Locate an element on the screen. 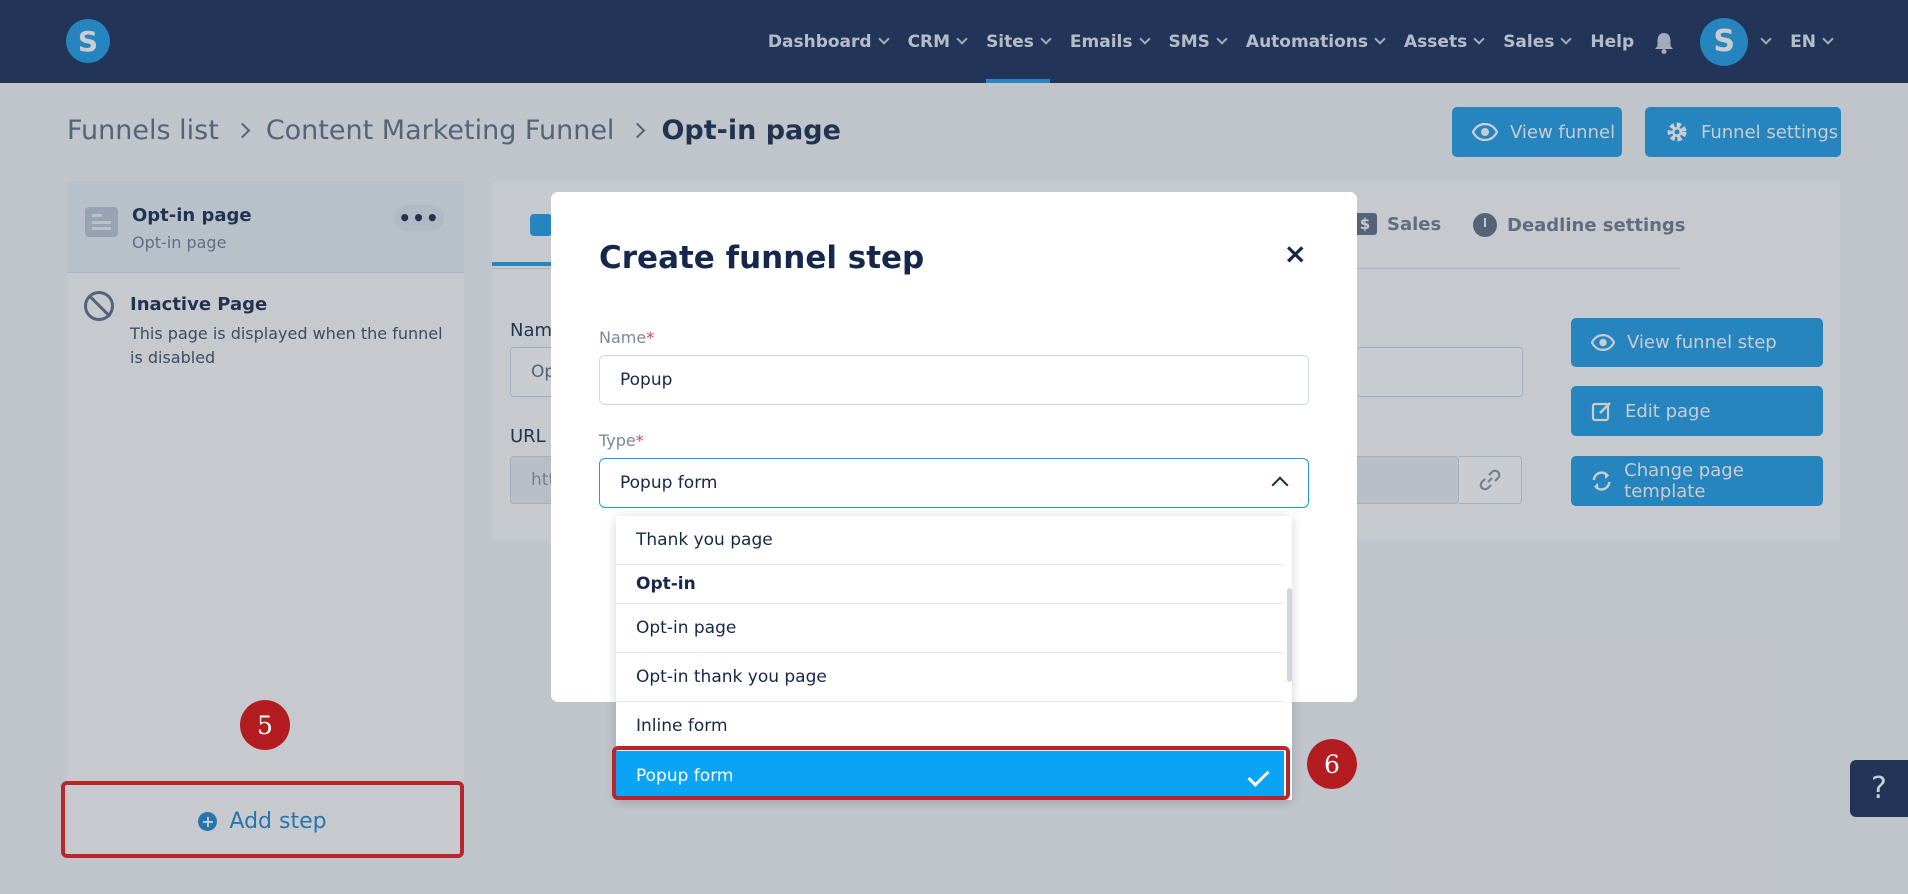 Image resolution: width=1908 pixels, height=894 pixels. option-opt-in-page: Opt-in page is located at coordinates (950, 628).